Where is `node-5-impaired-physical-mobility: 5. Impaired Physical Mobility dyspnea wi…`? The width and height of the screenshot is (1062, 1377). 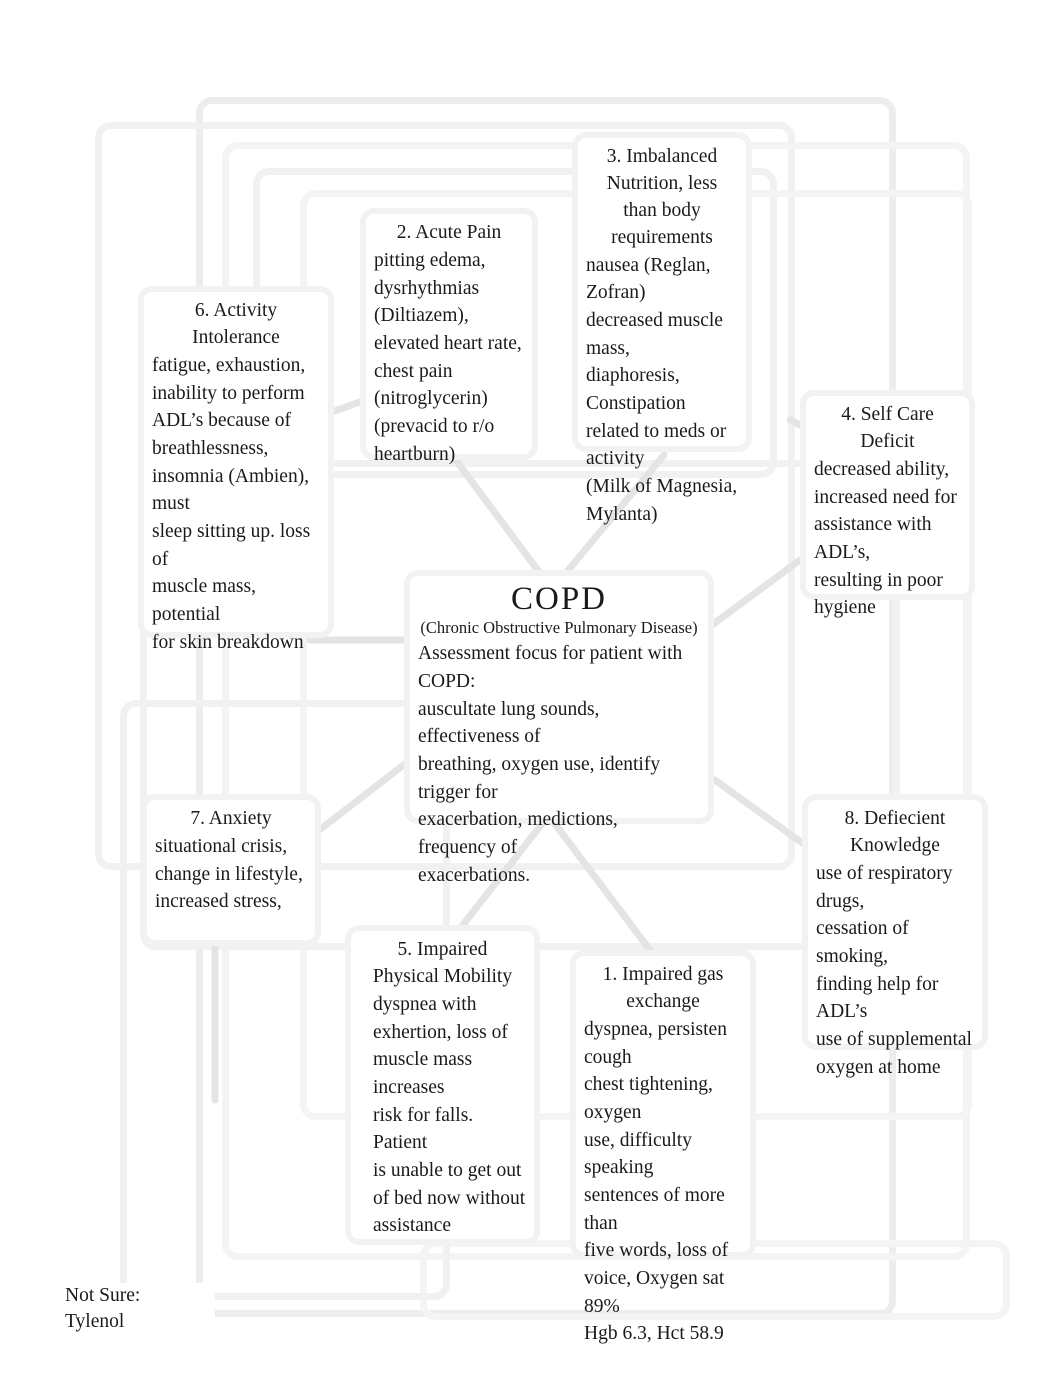
node-5-impaired-physical-mobility: 5. Impaired Physical Mobility dyspnea wi… is located at coordinates (442, 1085).